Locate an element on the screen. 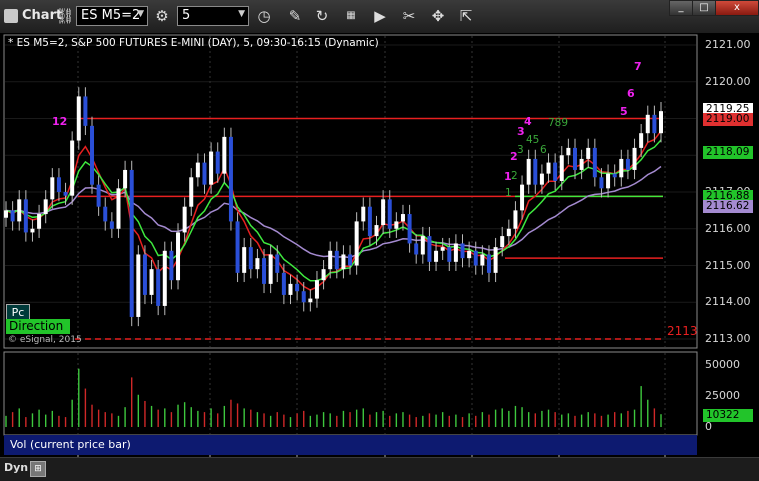 The width and height of the screenshot is (759, 481). count-label-green: 789 is located at coordinates (558, 123).